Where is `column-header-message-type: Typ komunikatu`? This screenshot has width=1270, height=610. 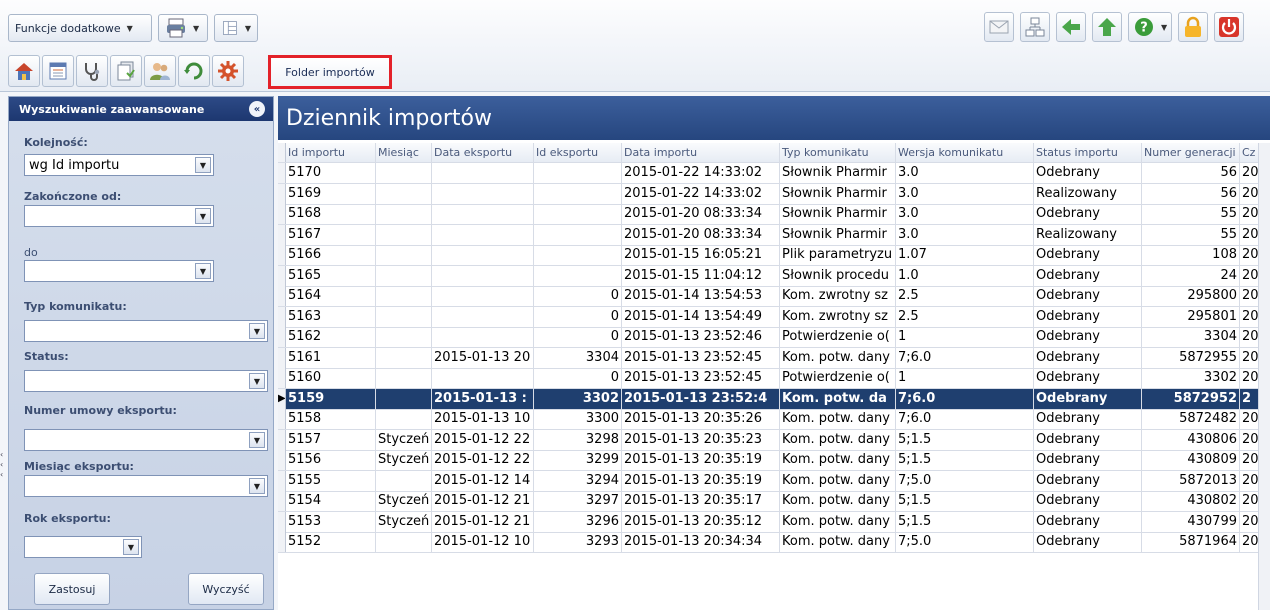 column-header-message-type: Typ komunikatu is located at coordinates (838, 152).